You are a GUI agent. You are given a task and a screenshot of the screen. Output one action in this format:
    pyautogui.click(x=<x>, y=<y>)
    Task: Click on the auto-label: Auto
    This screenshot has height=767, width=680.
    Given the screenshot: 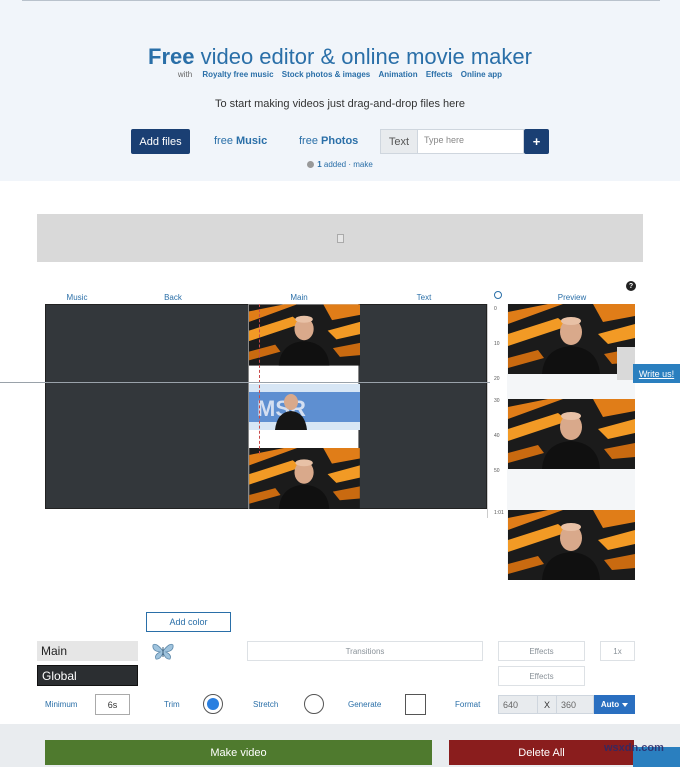 What is the action you would take?
    pyautogui.click(x=610, y=704)
    